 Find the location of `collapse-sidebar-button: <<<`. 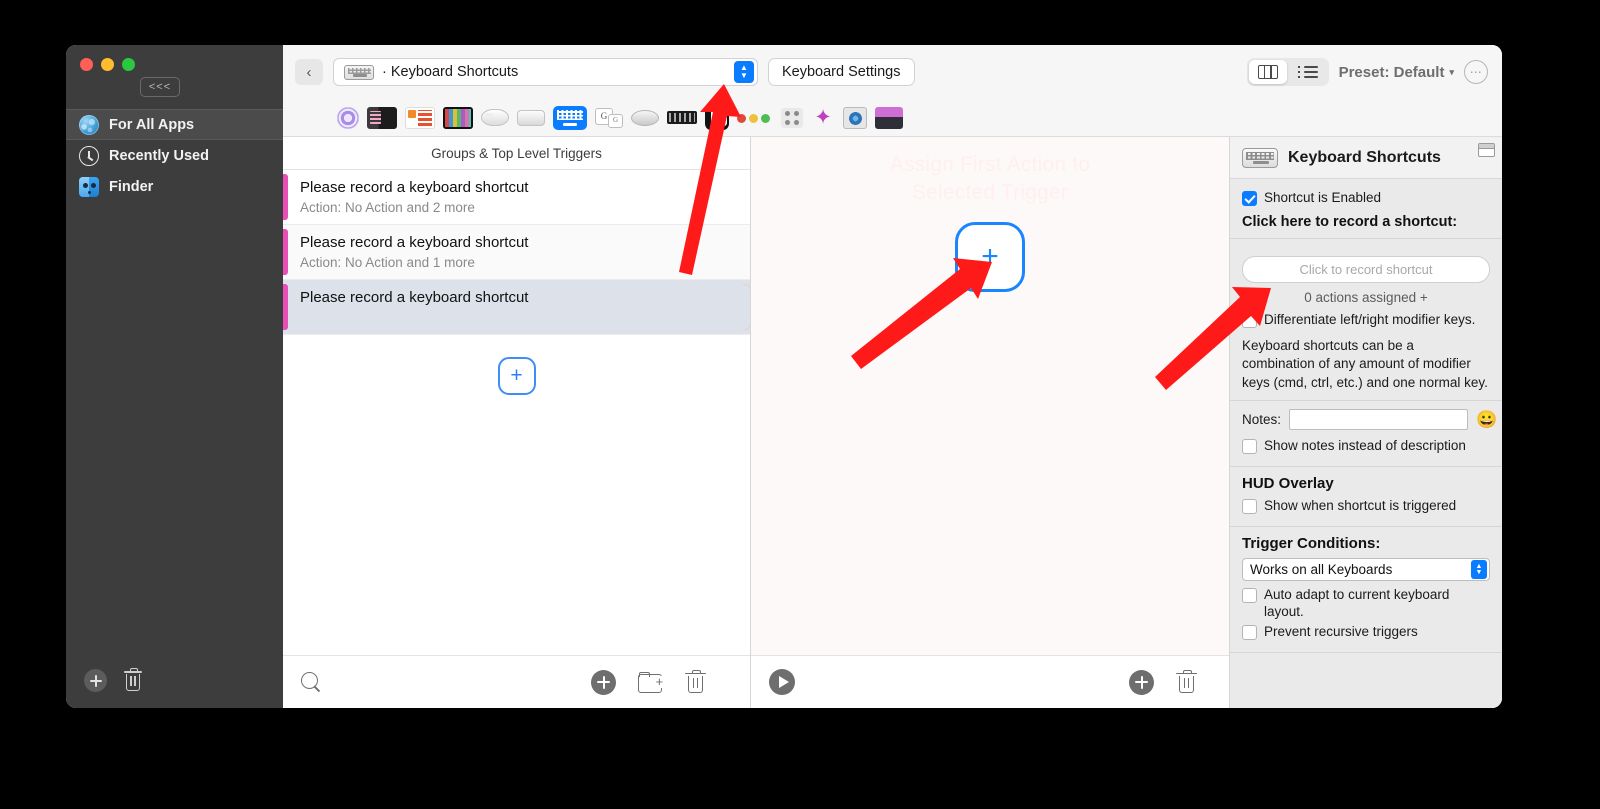

collapse-sidebar-button: <<< is located at coordinates (160, 87).